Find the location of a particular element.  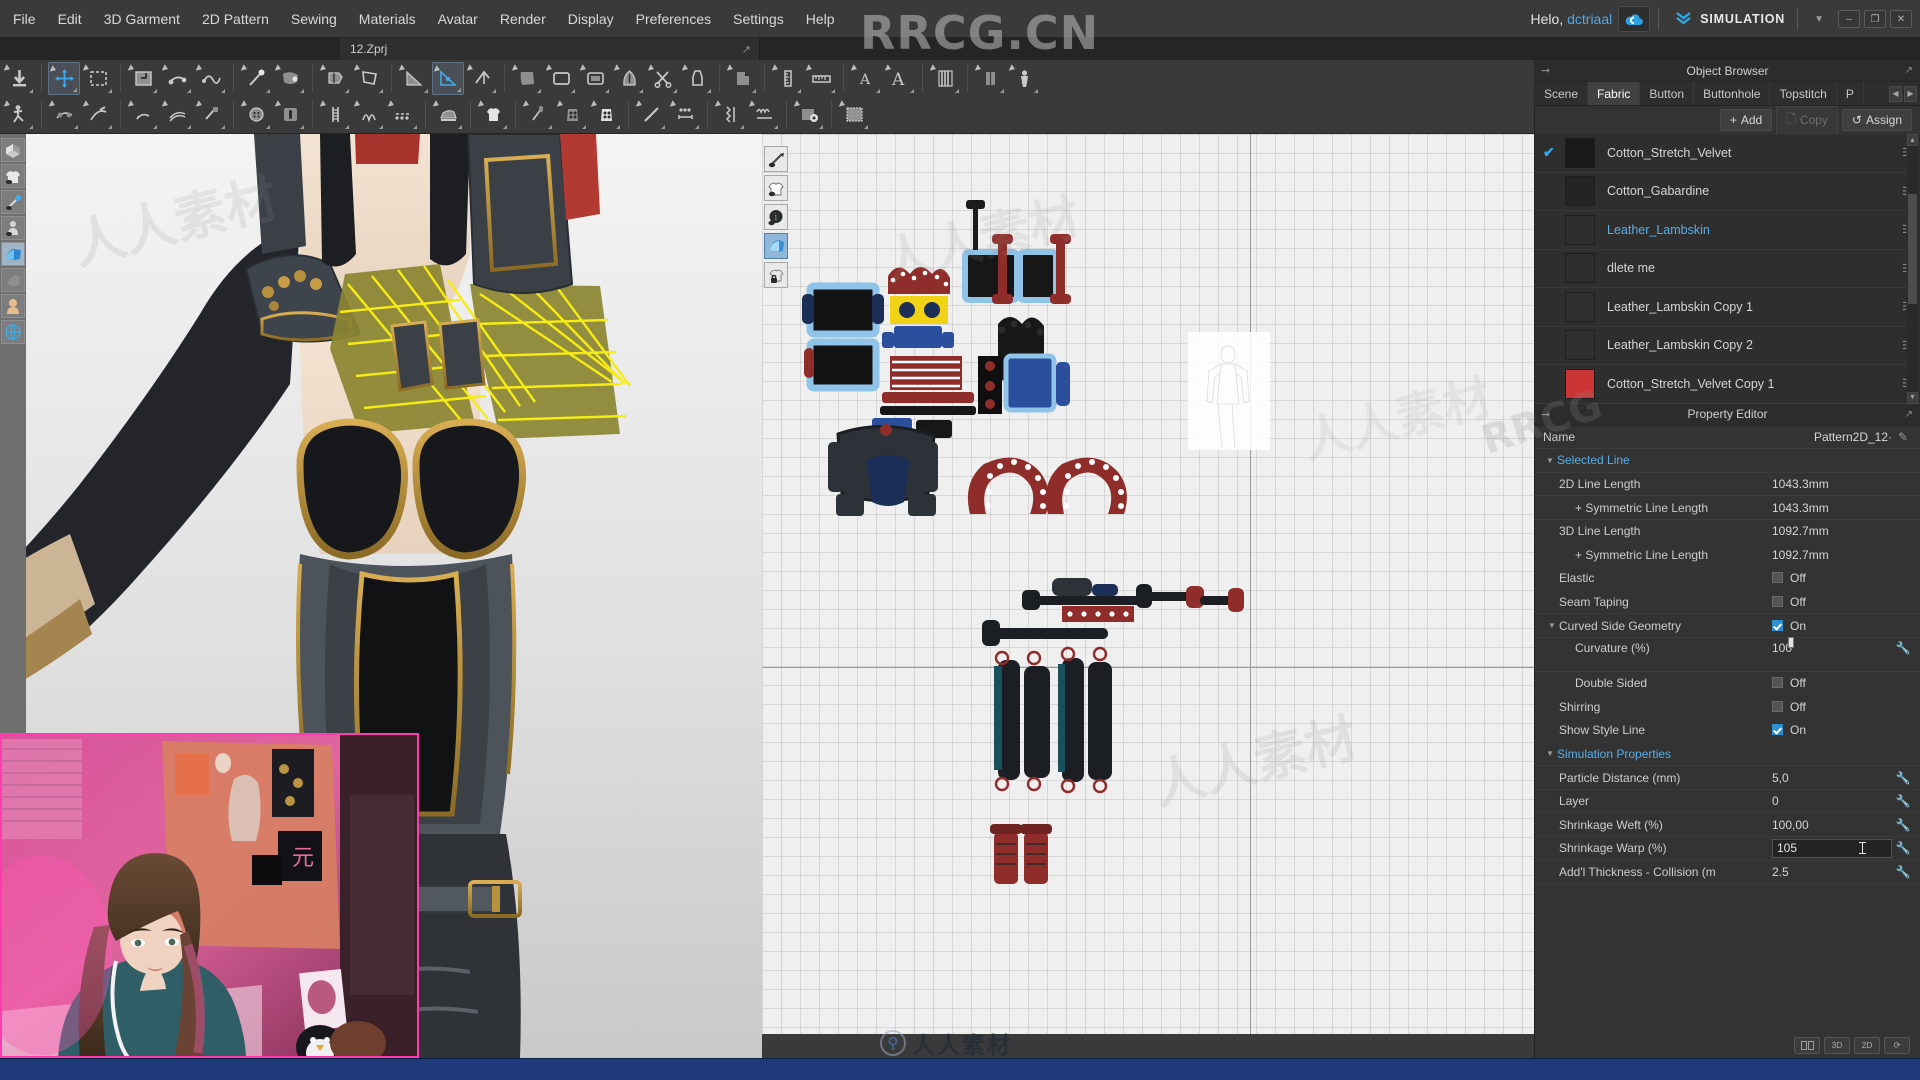

fold-grey-icon is located at coordinates (13, 280).